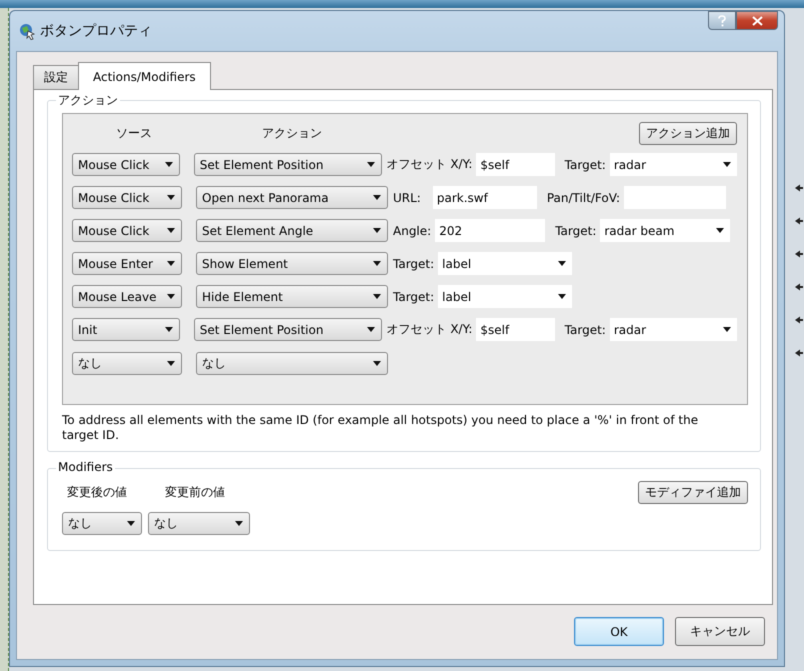 This screenshot has height=671, width=804. I want to click on column-header: 変更後の値, so click(97, 492).